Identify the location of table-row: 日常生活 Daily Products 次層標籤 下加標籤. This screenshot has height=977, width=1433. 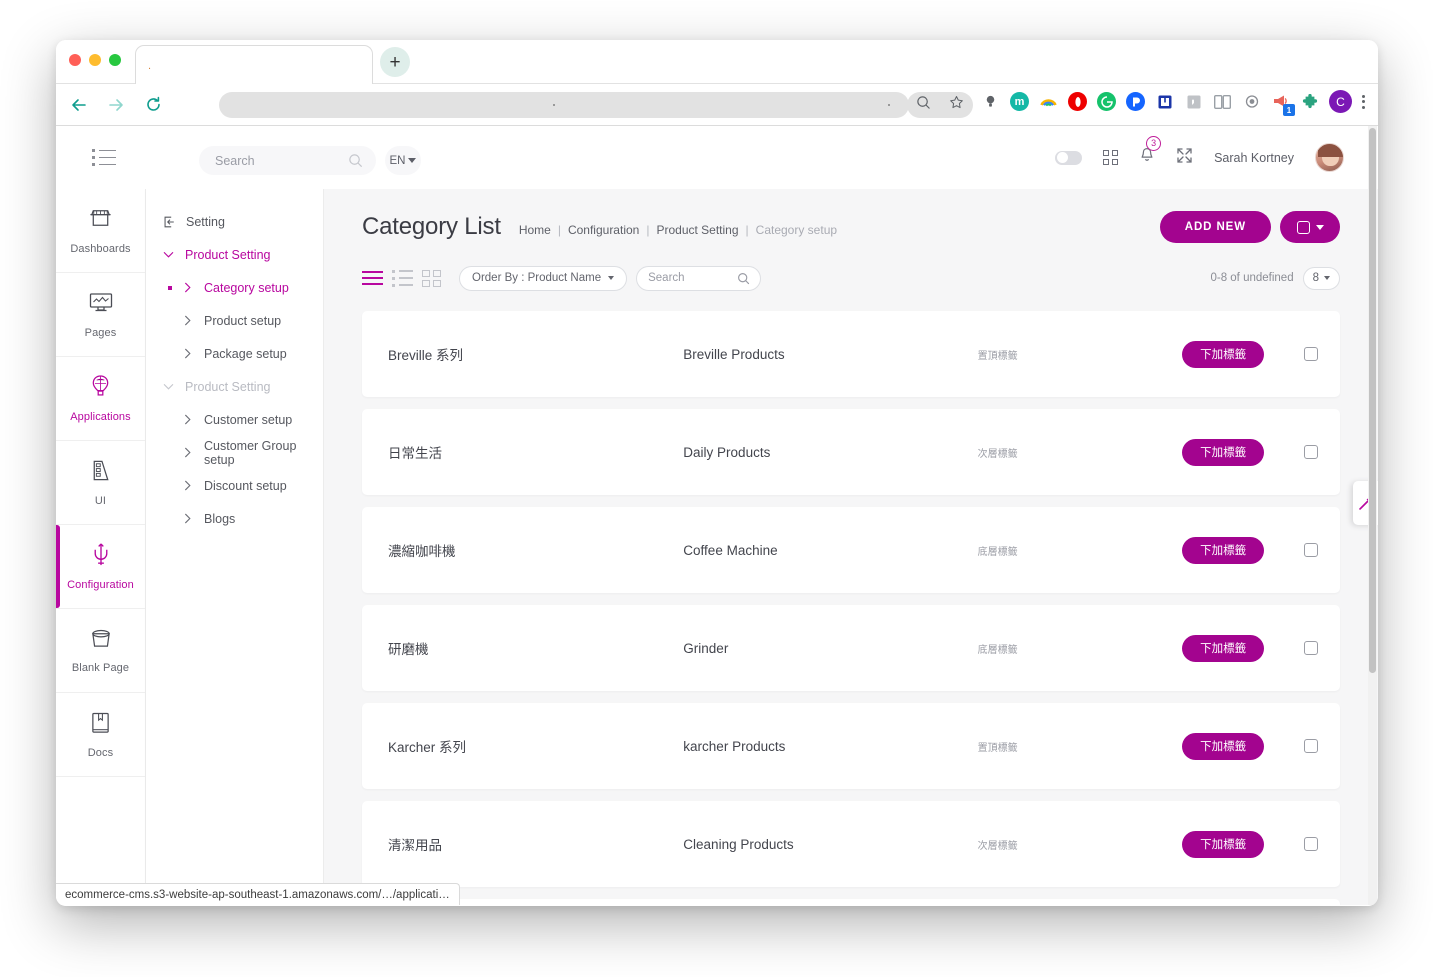
(851, 452).